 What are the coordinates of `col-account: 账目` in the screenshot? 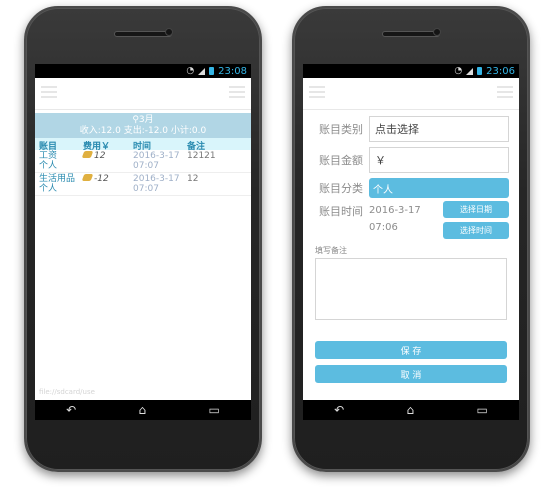 It's located at (48, 147).